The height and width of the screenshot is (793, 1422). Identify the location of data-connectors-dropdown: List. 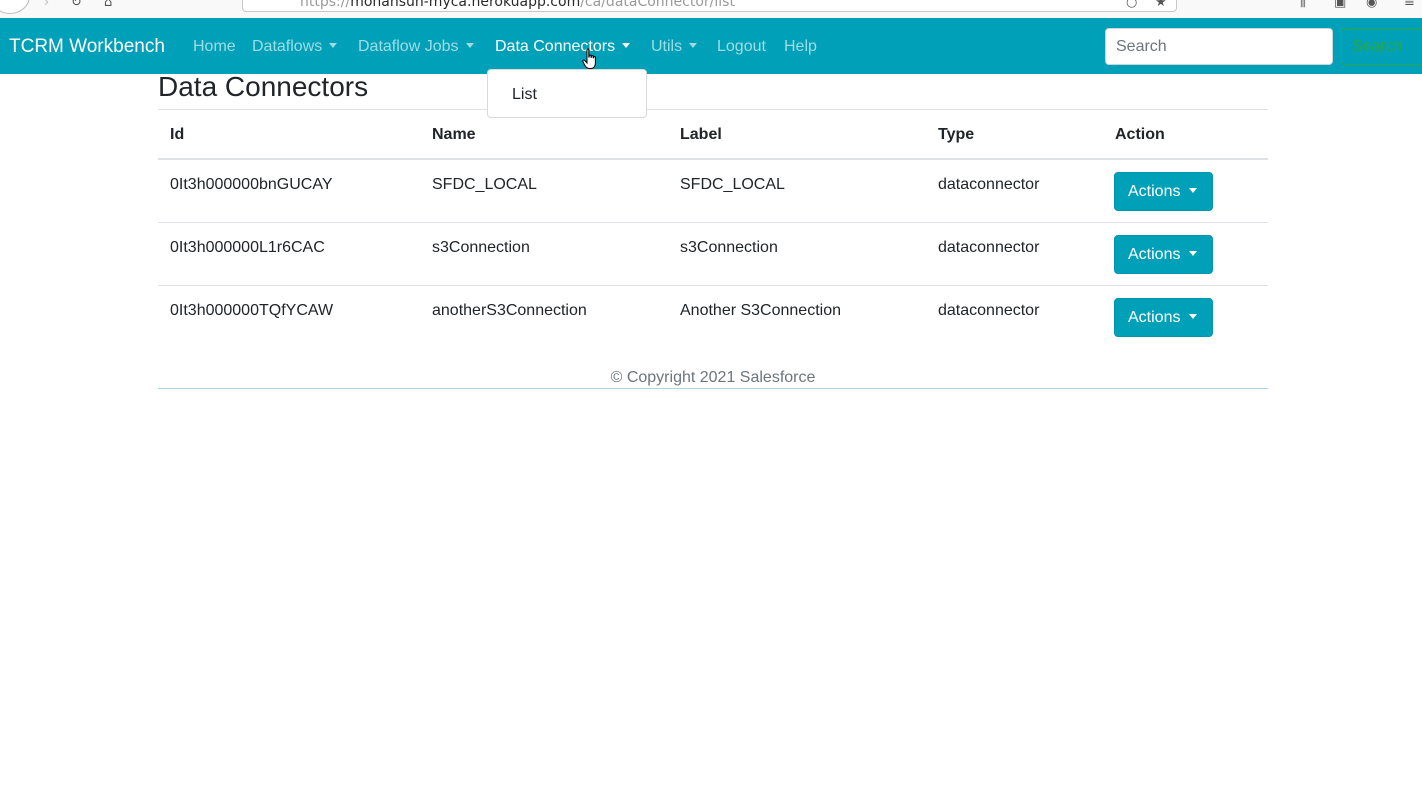
(567, 93).